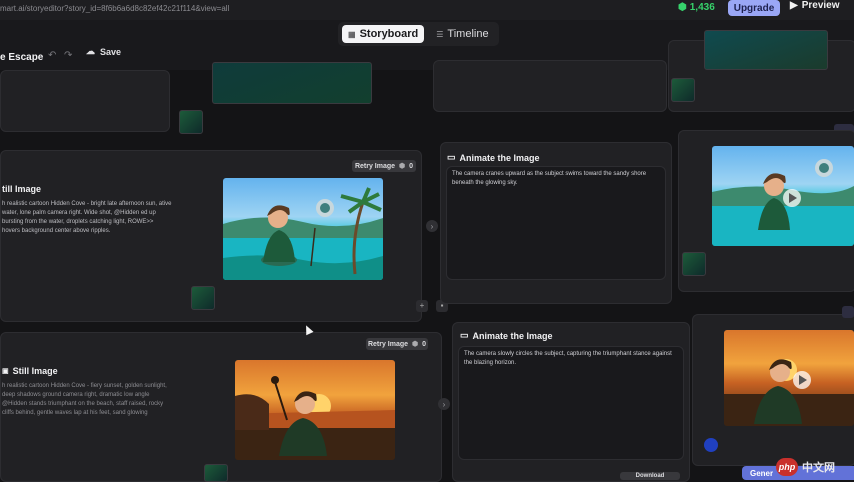 The image size is (854, 482). Describe the element at coordinates (389, 34) in the screenshot. I see `tab-label: Storyboard` at that location.